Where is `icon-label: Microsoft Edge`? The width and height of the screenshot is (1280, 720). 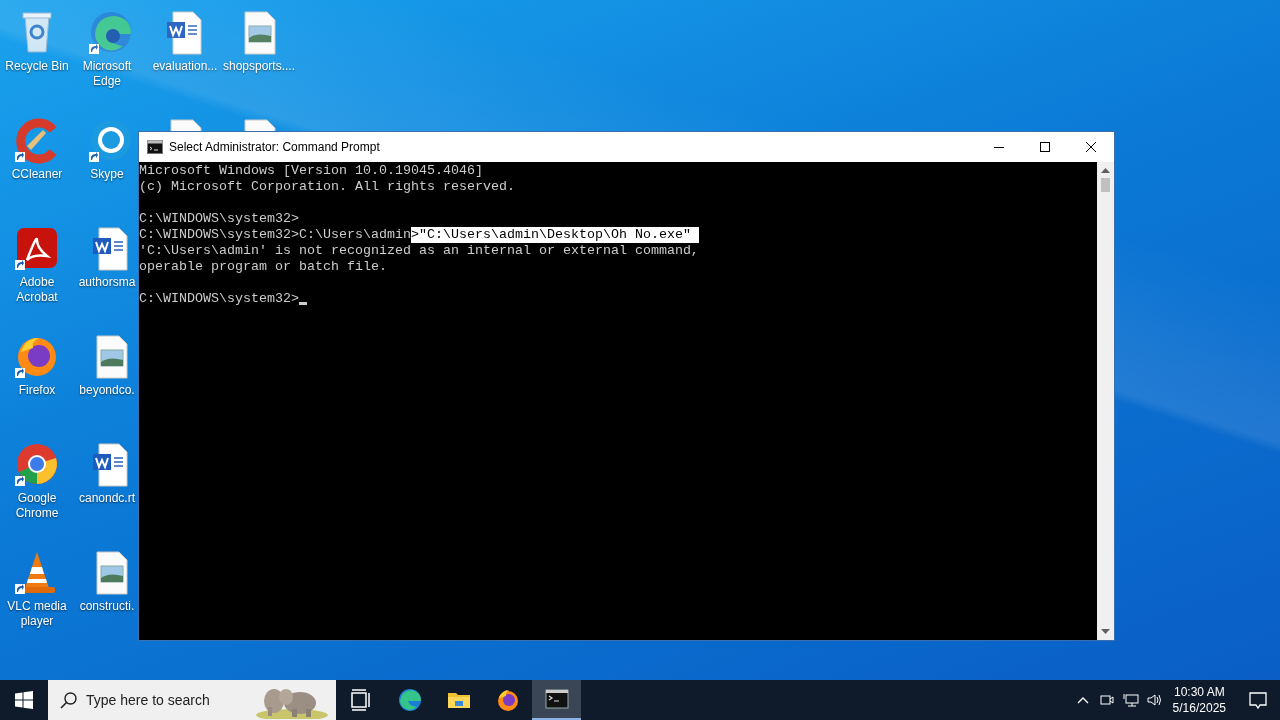 icon-label: Microsoft Edge is located at coordinates (107, 74).